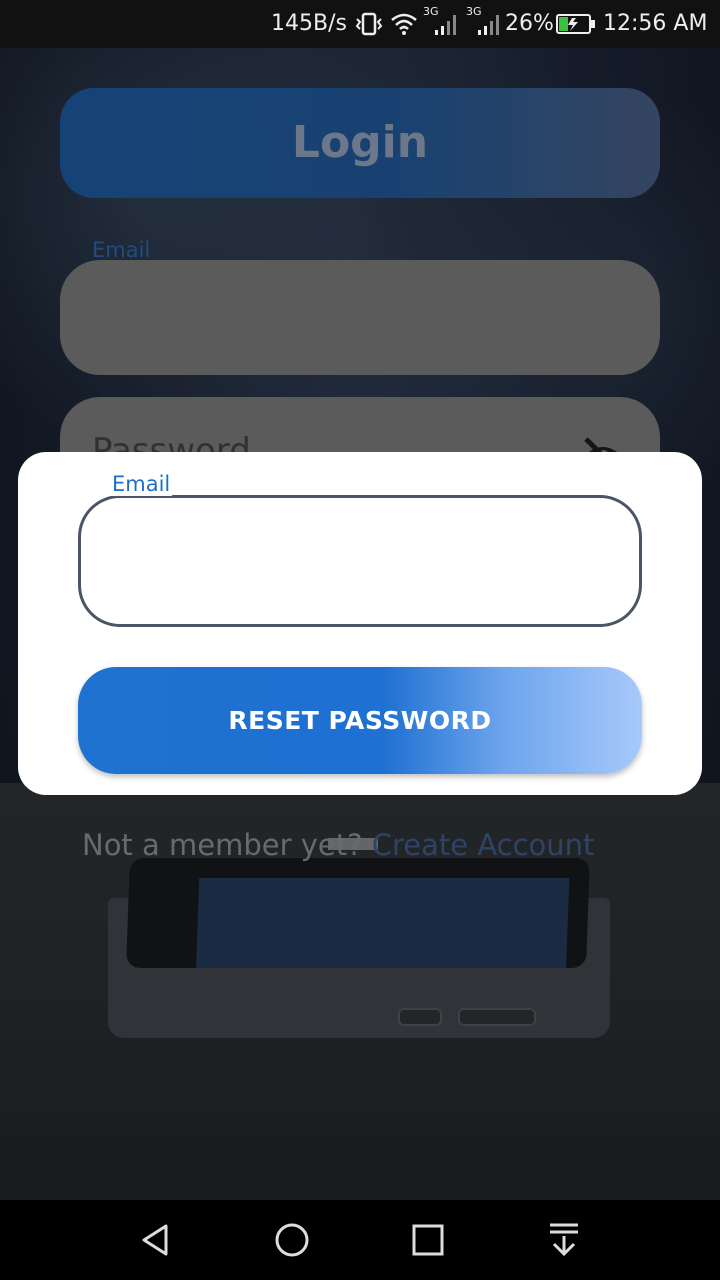  I want to click on battery-percent: 26%, so click(529, 23).